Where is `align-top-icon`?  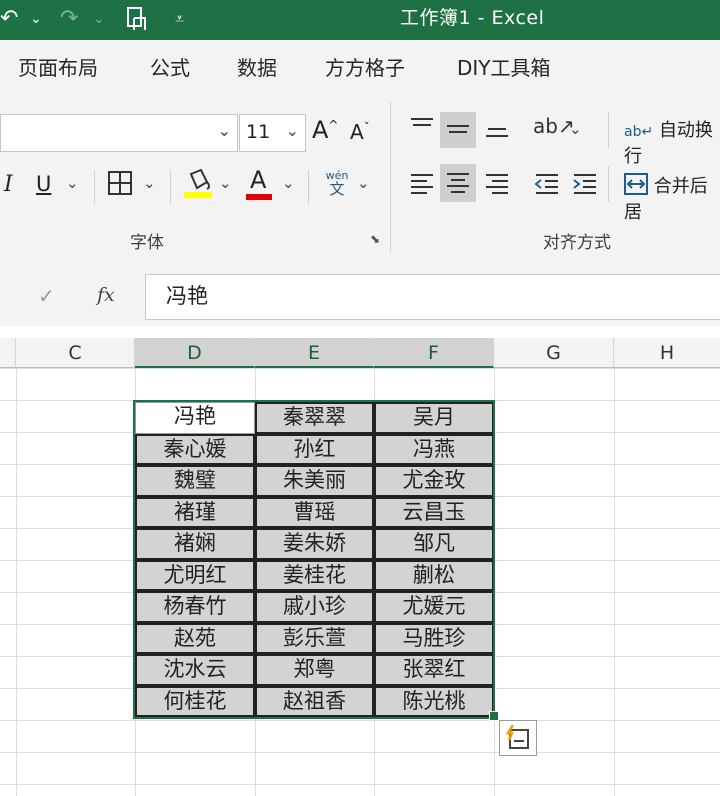 align-top-icon is located at coordinates (422, 122).